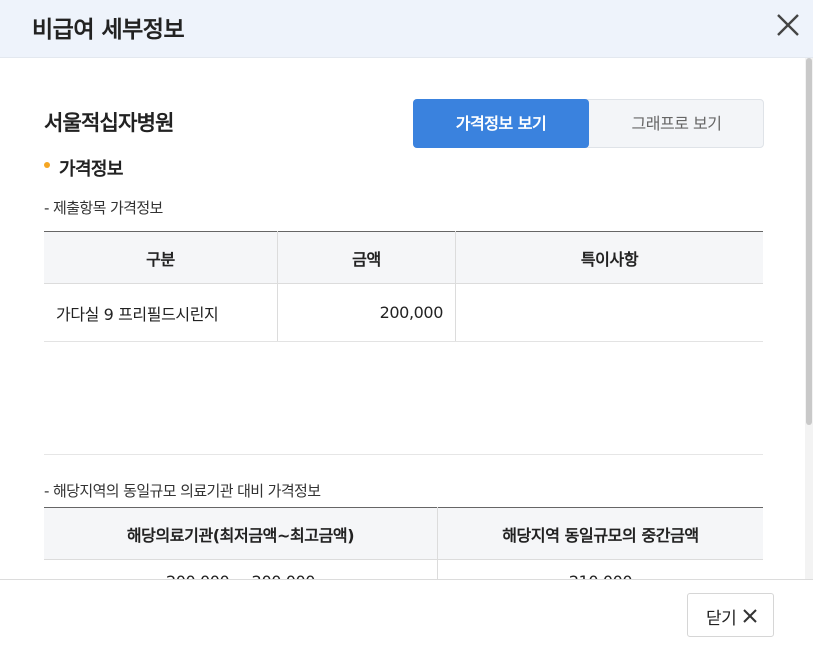  Describe the element at coordinates (600, 569) in the screenshot. I see `median-cell: 210,000` at that location.